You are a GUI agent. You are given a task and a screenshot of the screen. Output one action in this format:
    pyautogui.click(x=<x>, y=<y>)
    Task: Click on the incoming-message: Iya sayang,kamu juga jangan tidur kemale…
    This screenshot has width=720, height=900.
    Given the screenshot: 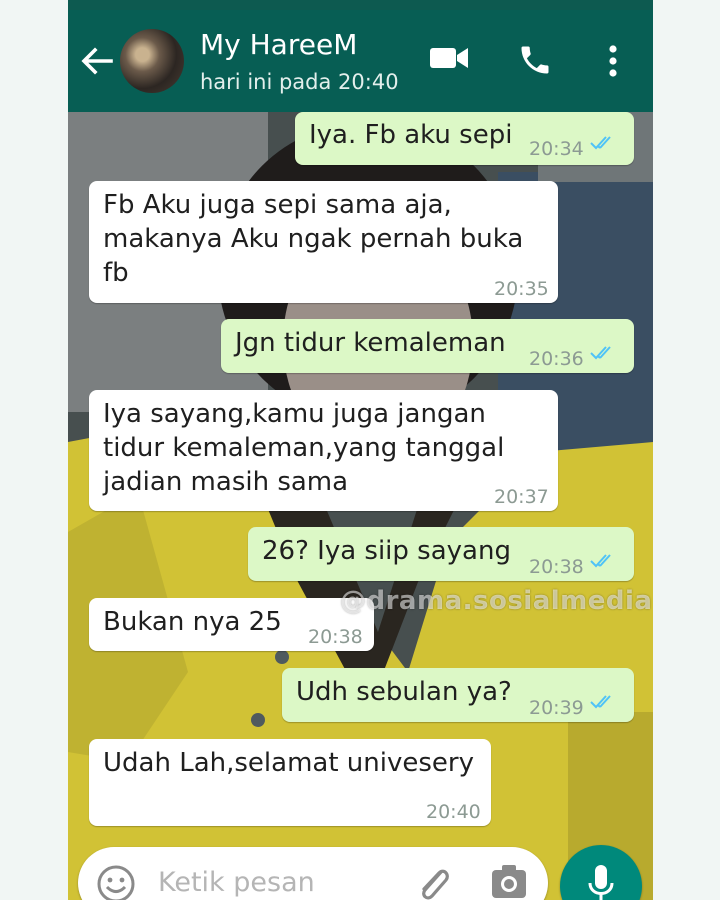 What is the action you would take?
    pyautogui.click(x=323, y=450)
    